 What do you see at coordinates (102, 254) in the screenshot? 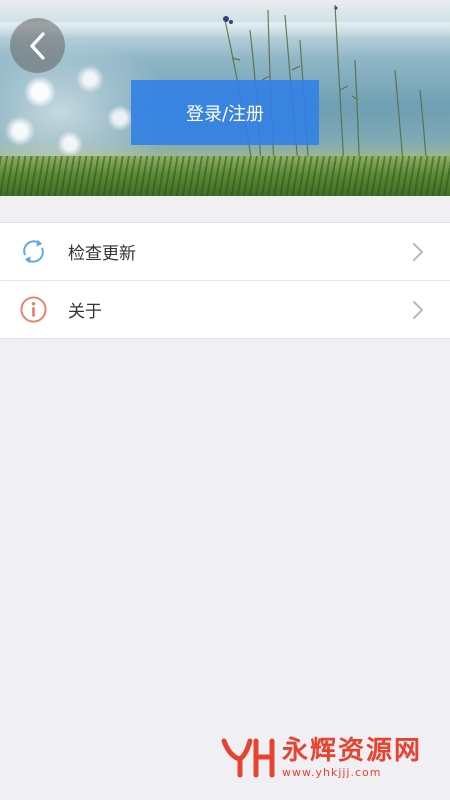
I see `menu-item-label: 检查更新` at bounding box center [102, 254].